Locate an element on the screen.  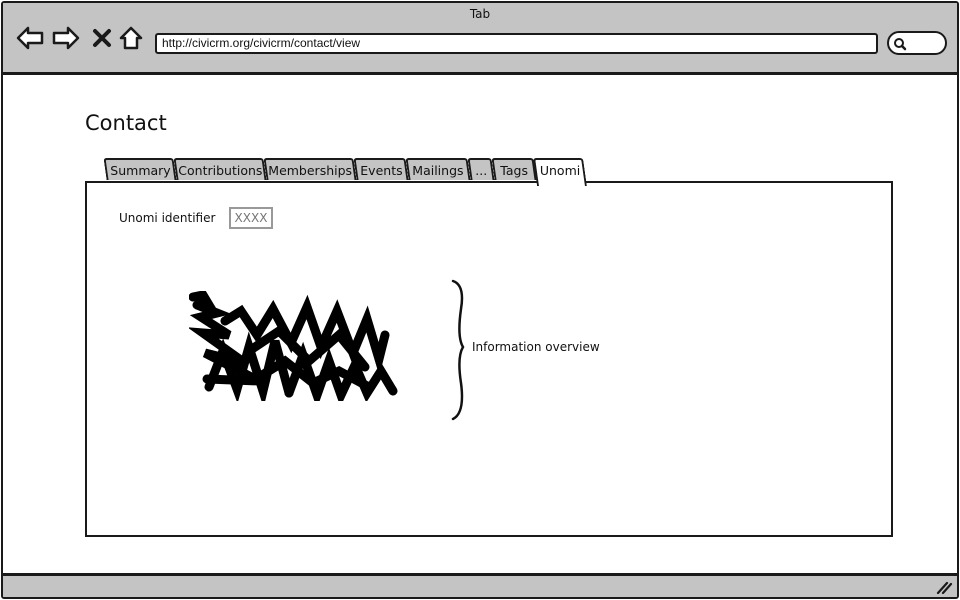
home-icon is located at coordinates (131, 38).